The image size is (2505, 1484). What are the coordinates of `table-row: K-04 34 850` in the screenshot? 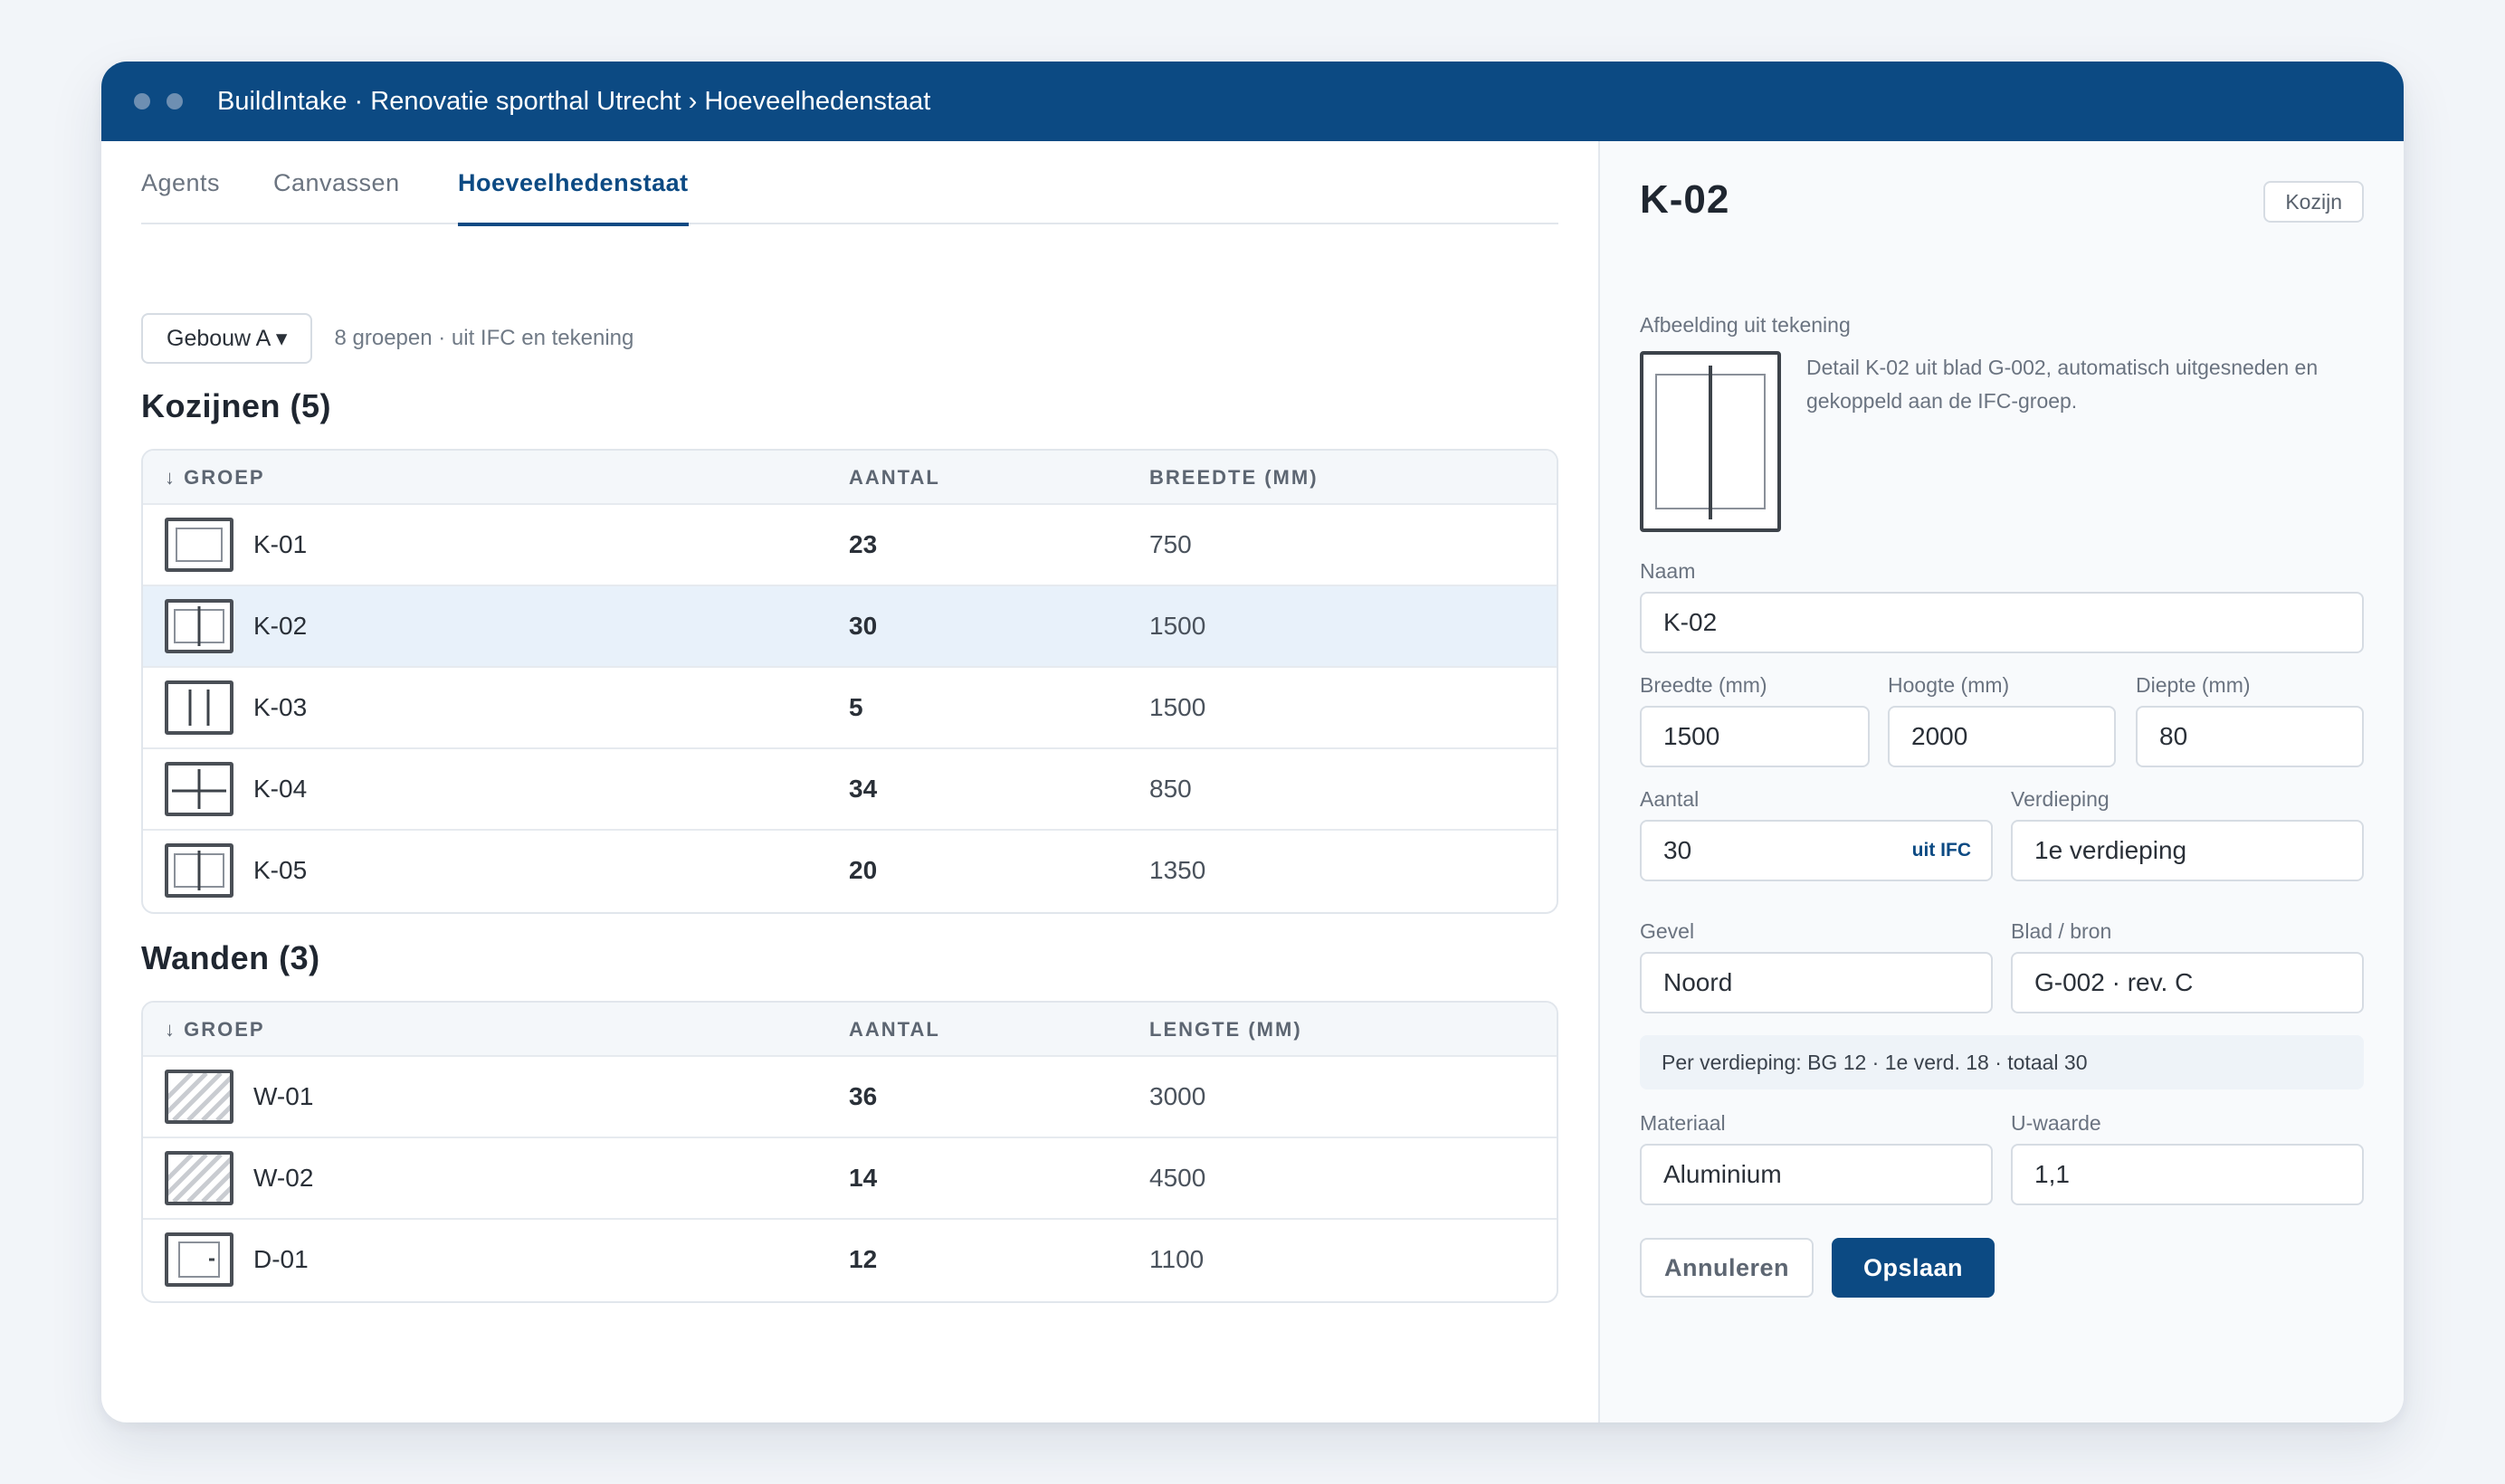 It's located at (850, 790).